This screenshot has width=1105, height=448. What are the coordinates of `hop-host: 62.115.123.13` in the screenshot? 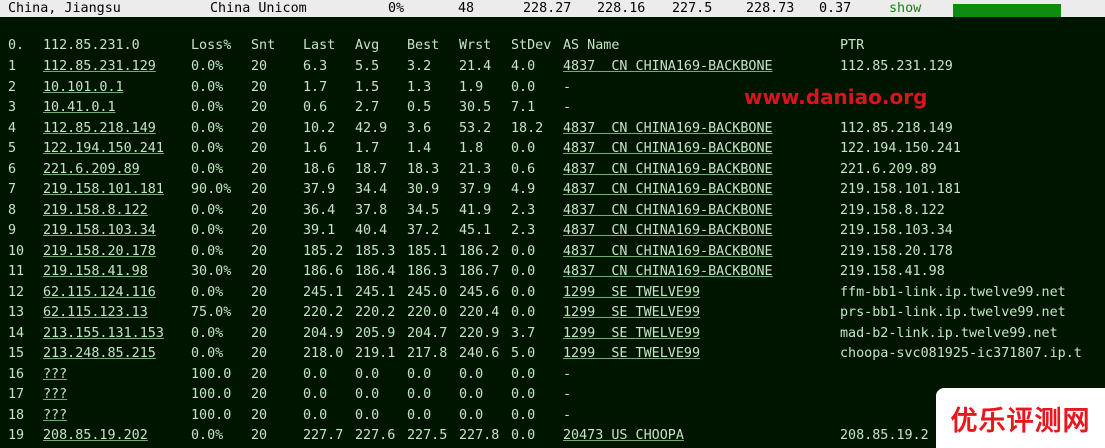 It's located at (95, 313).